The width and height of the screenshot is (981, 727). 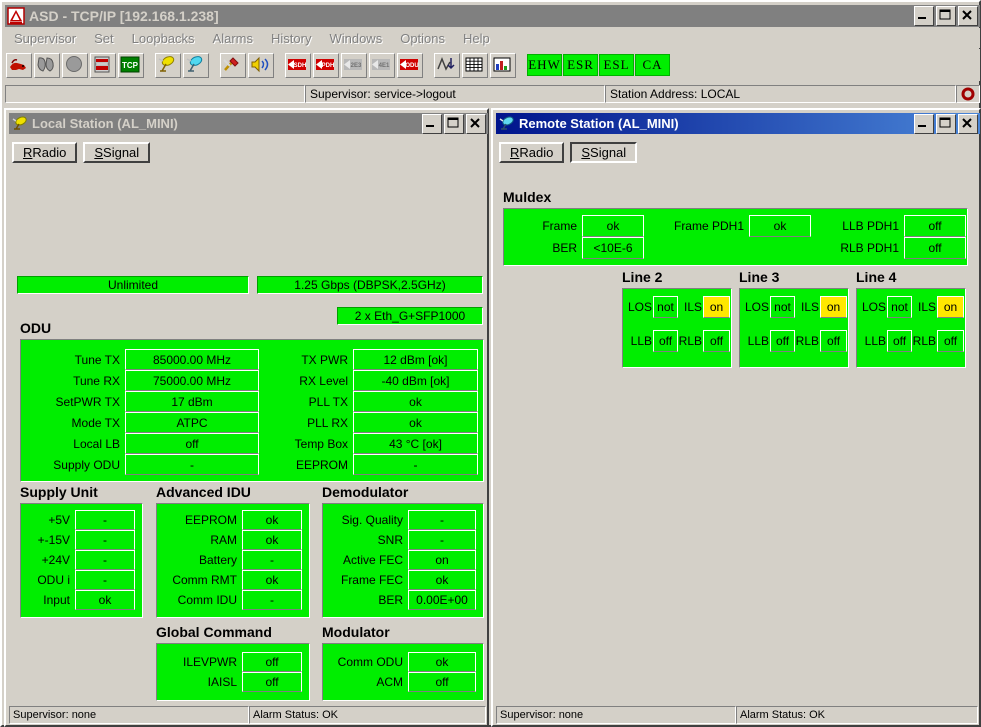 What do you see at coordinates (475, 65) in the screenshot?
I see `table-icon` at bounding box center [475, 65].